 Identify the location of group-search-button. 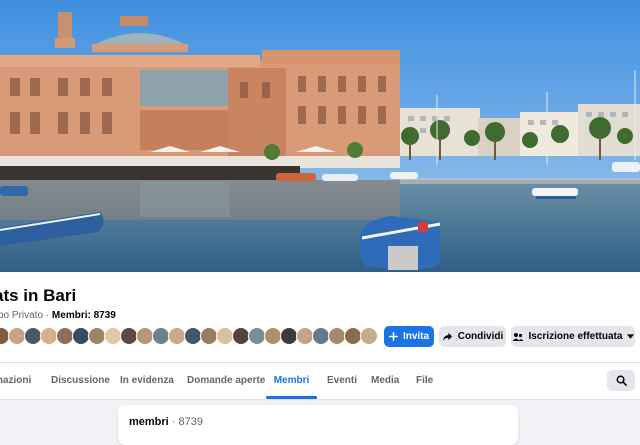
(621, 380).